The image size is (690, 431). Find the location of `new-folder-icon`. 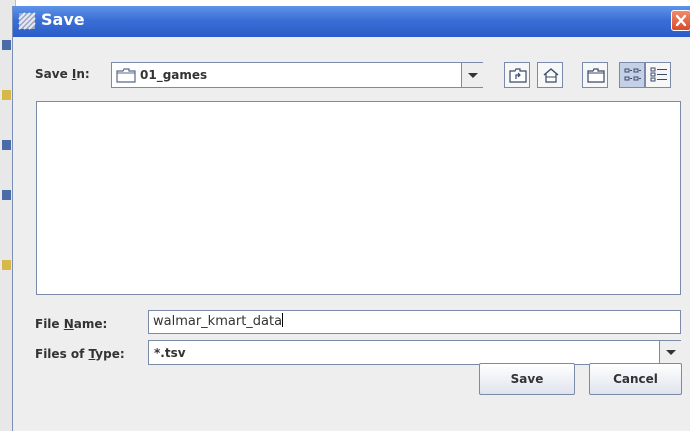

new-folder-icon is located at coordinates (595, 75).